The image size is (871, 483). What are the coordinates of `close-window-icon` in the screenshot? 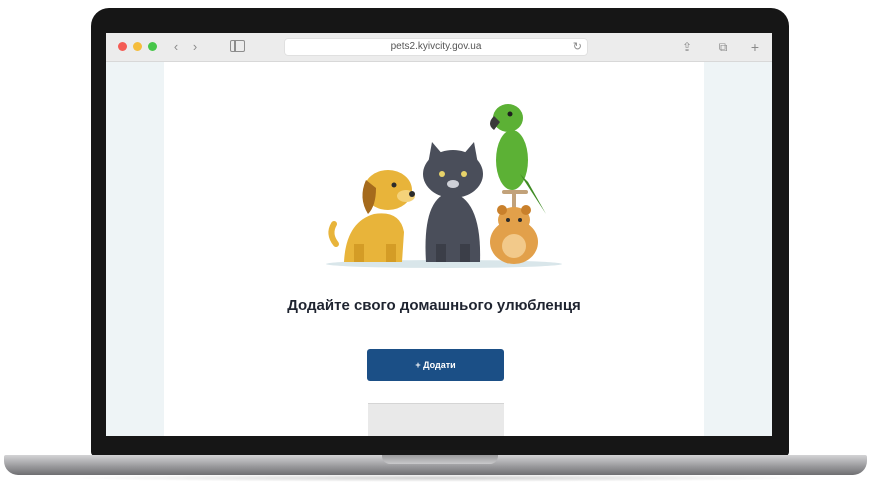 It's located at (122, 46).